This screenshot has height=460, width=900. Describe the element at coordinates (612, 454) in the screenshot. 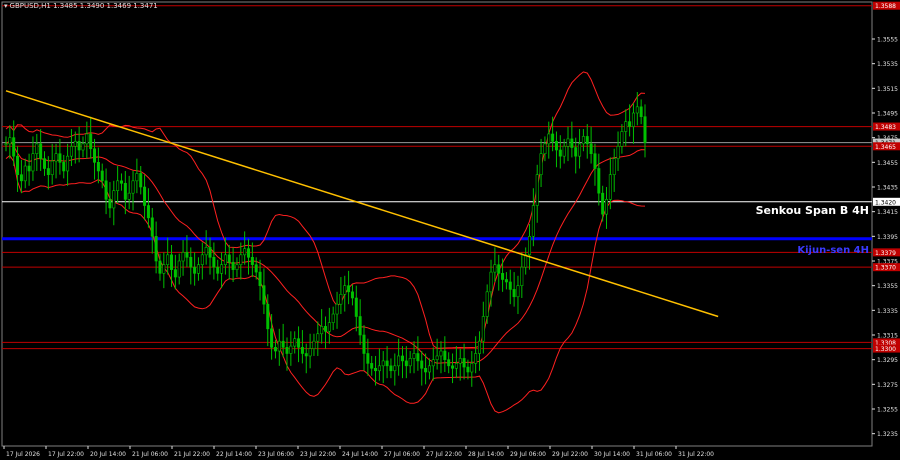

I see `x-tick-label-14: 30 Jul 14:00` at that location.